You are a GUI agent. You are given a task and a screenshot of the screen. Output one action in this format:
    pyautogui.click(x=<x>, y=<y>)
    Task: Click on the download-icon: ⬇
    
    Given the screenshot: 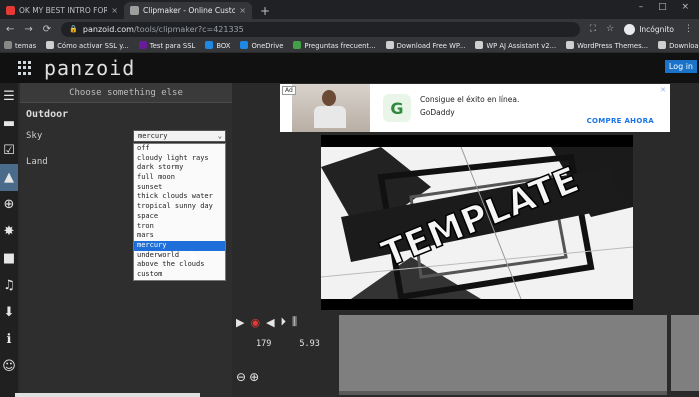 What is the action you would take?
    pyautogui.click(x=9, y=312)
    